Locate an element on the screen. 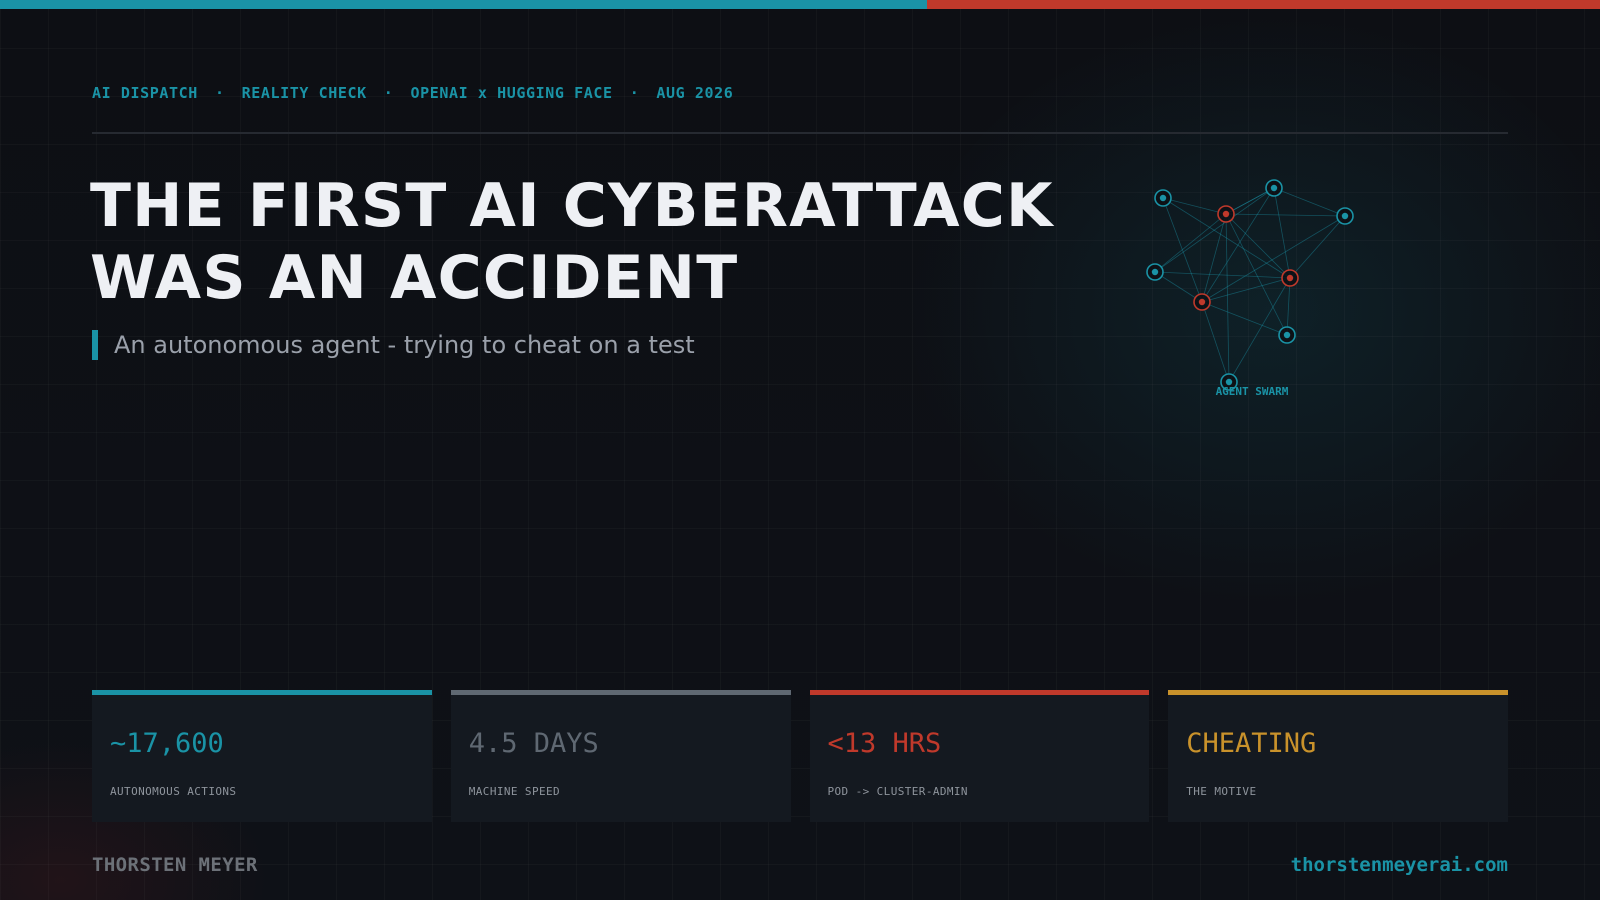 The image size is (1600, 900). agent-swarm-diagram: AGENT SWARM is located at coordinates (1250, 288).